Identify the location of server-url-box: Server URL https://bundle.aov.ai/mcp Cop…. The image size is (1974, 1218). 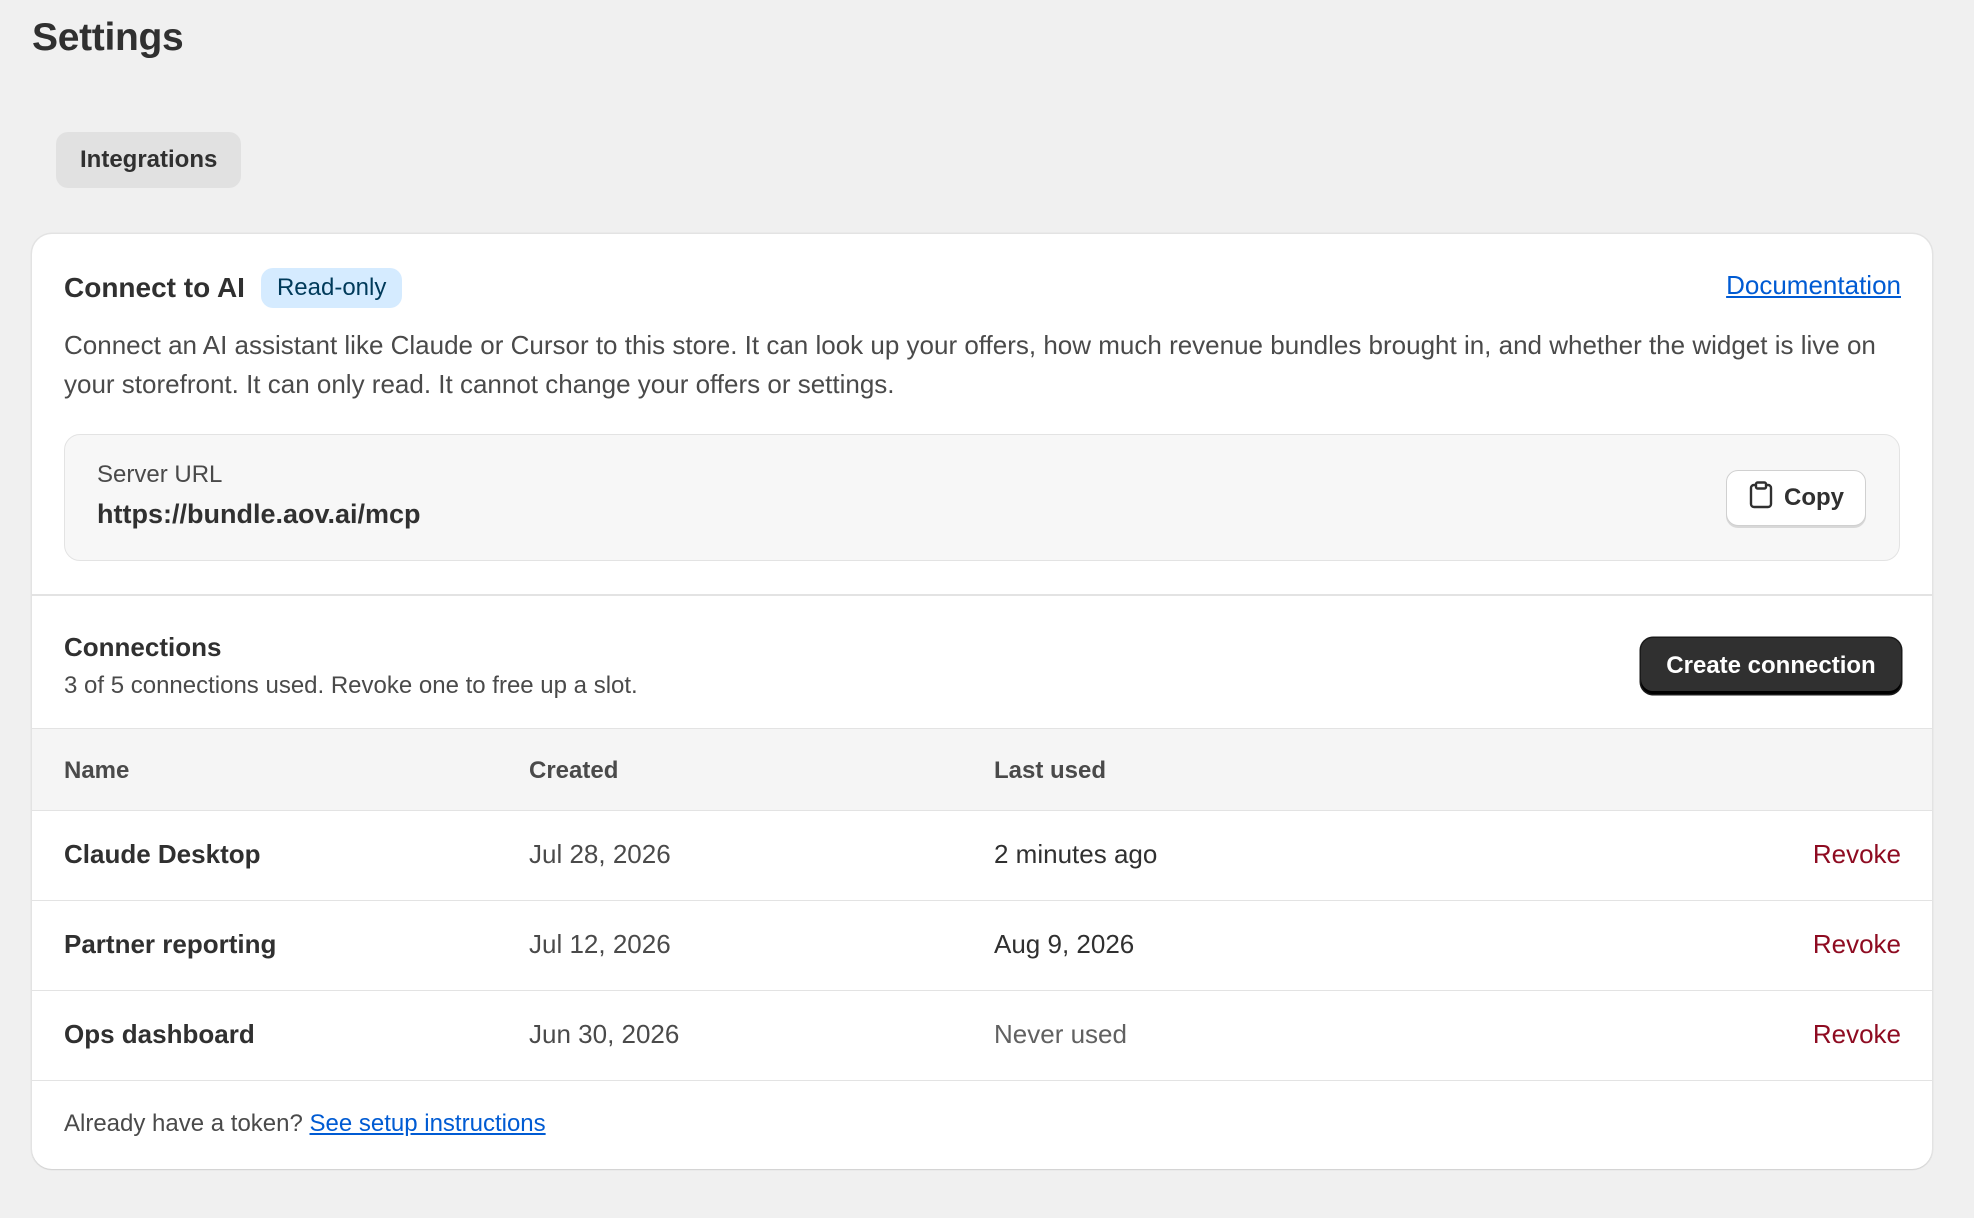
(982, 497).